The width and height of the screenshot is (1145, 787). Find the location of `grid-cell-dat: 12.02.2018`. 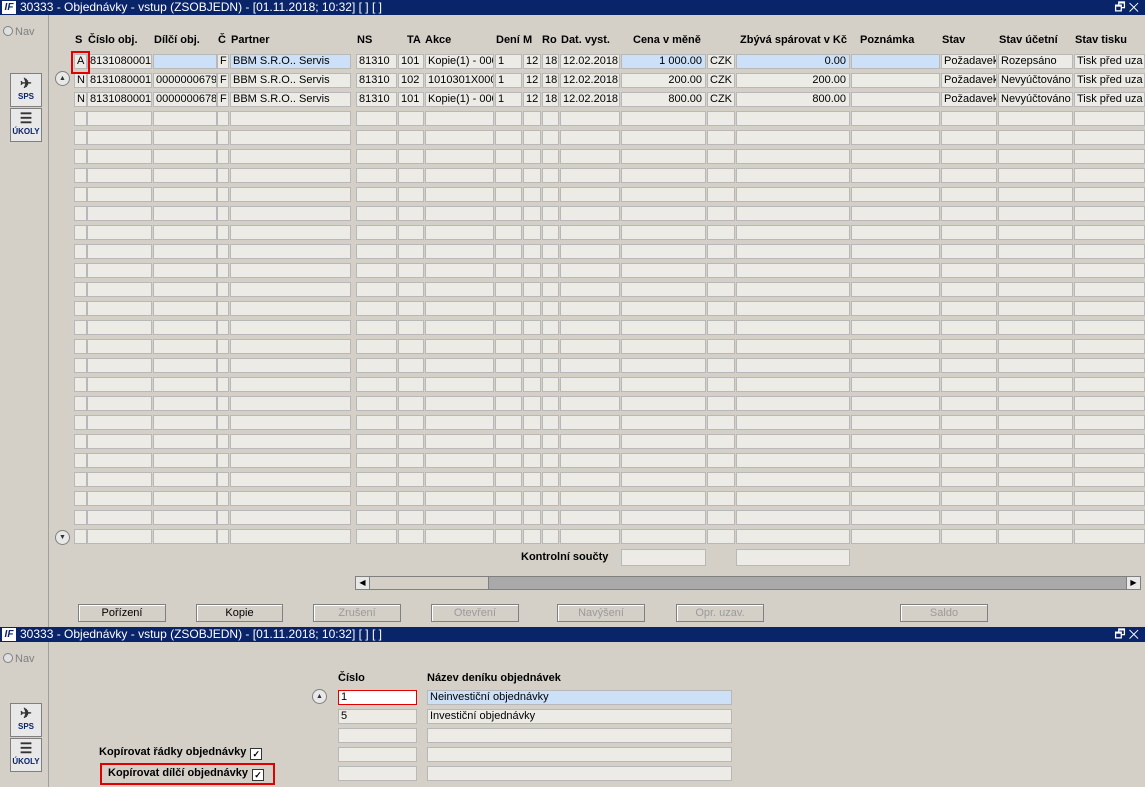

grid-cell-dat: 12.02.2018 is located at coordinates (590, 99).